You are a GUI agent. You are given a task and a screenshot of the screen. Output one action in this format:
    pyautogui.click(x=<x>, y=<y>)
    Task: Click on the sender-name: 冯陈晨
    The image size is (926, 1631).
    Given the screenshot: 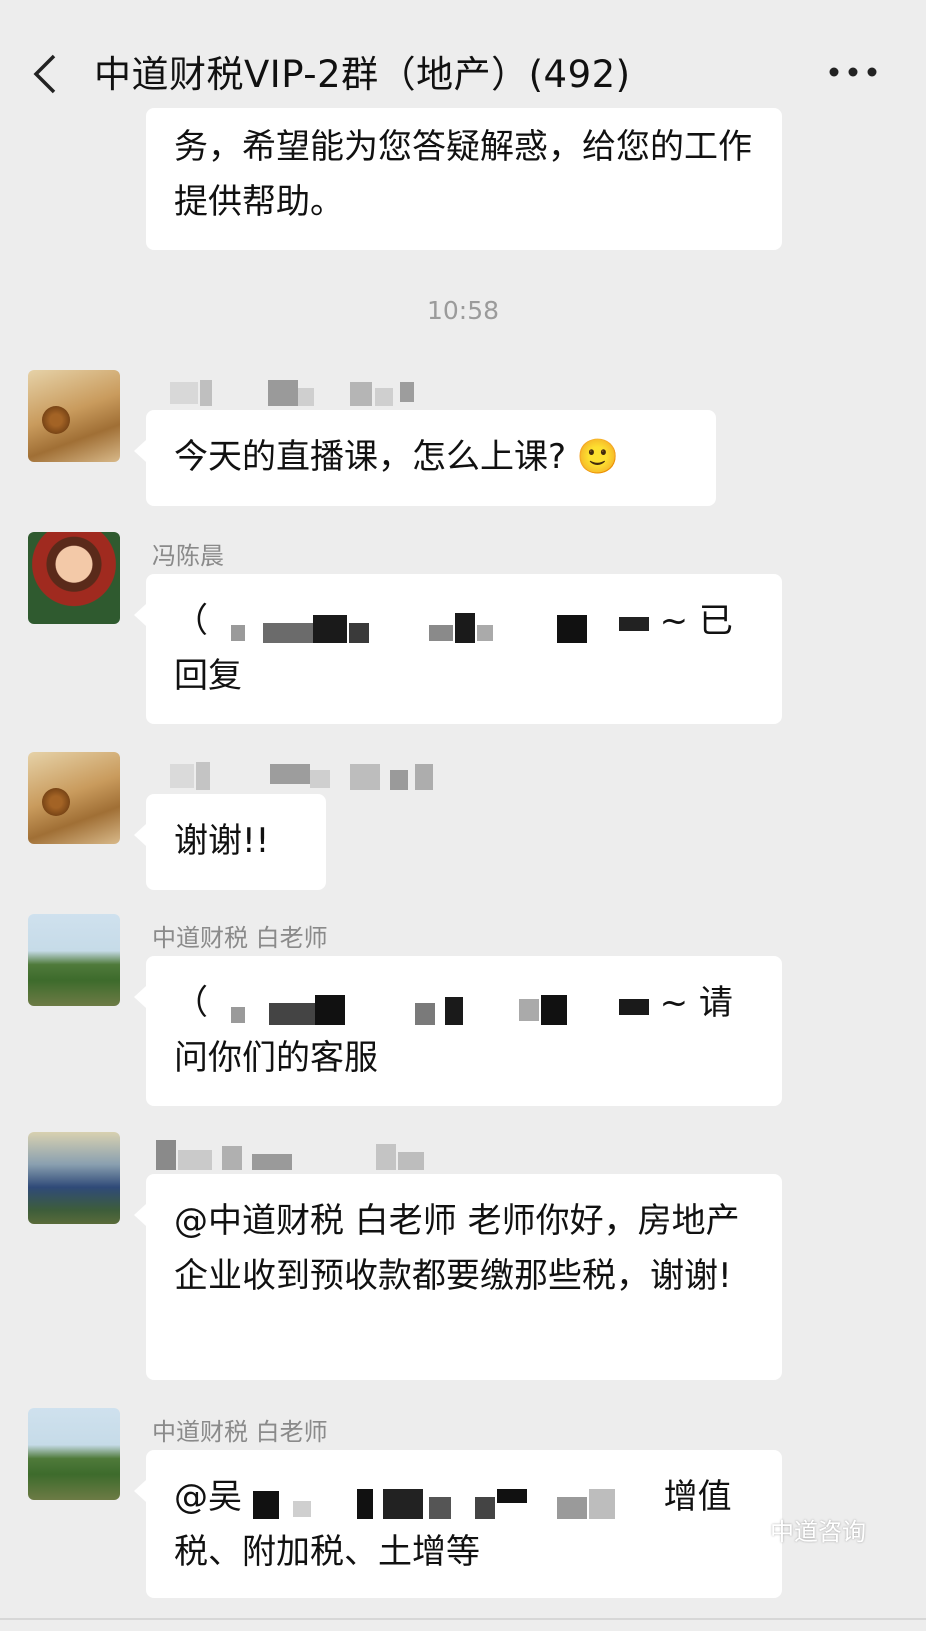 What is the action you would take?
    pyautogui.click(x=188, y=556)
    